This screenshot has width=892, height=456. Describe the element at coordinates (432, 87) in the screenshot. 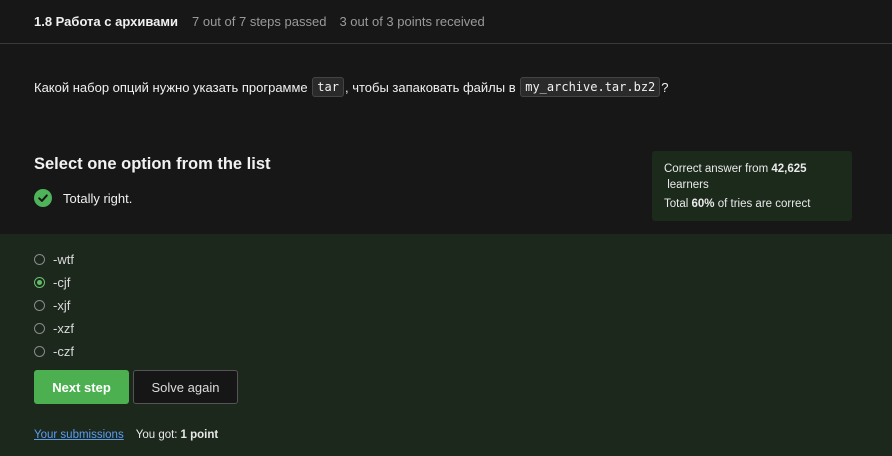

I see `question-text-part: , чтобы запаковать файлы в` at that location.